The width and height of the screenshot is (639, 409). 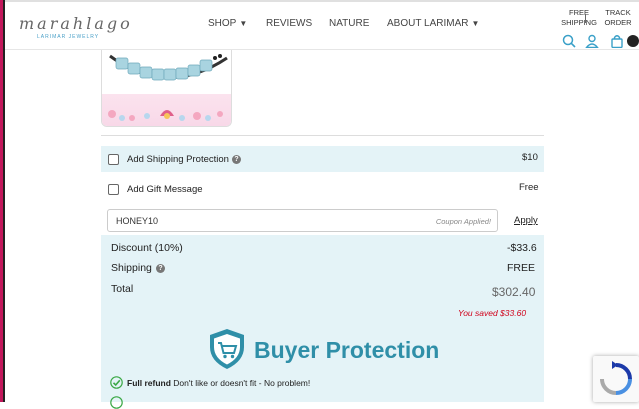 I want to click on nav-about-larimar: ABOUT LARIMAR ▼, so click(x=433, y=23).